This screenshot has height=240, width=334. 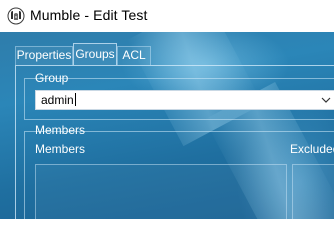 I want to click on window-title: Mumble - Edit Test, so click(x=89, y=15).